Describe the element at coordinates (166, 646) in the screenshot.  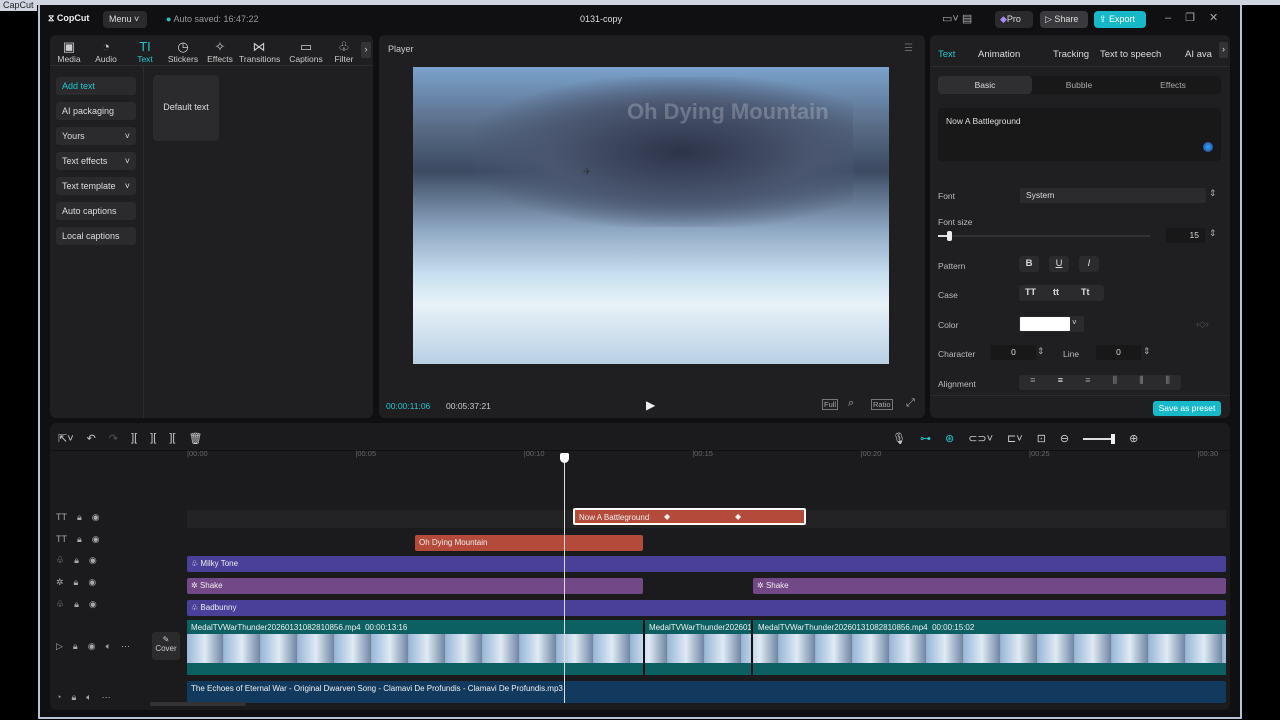
I see `cover-button: ✎ Cover` at that location.